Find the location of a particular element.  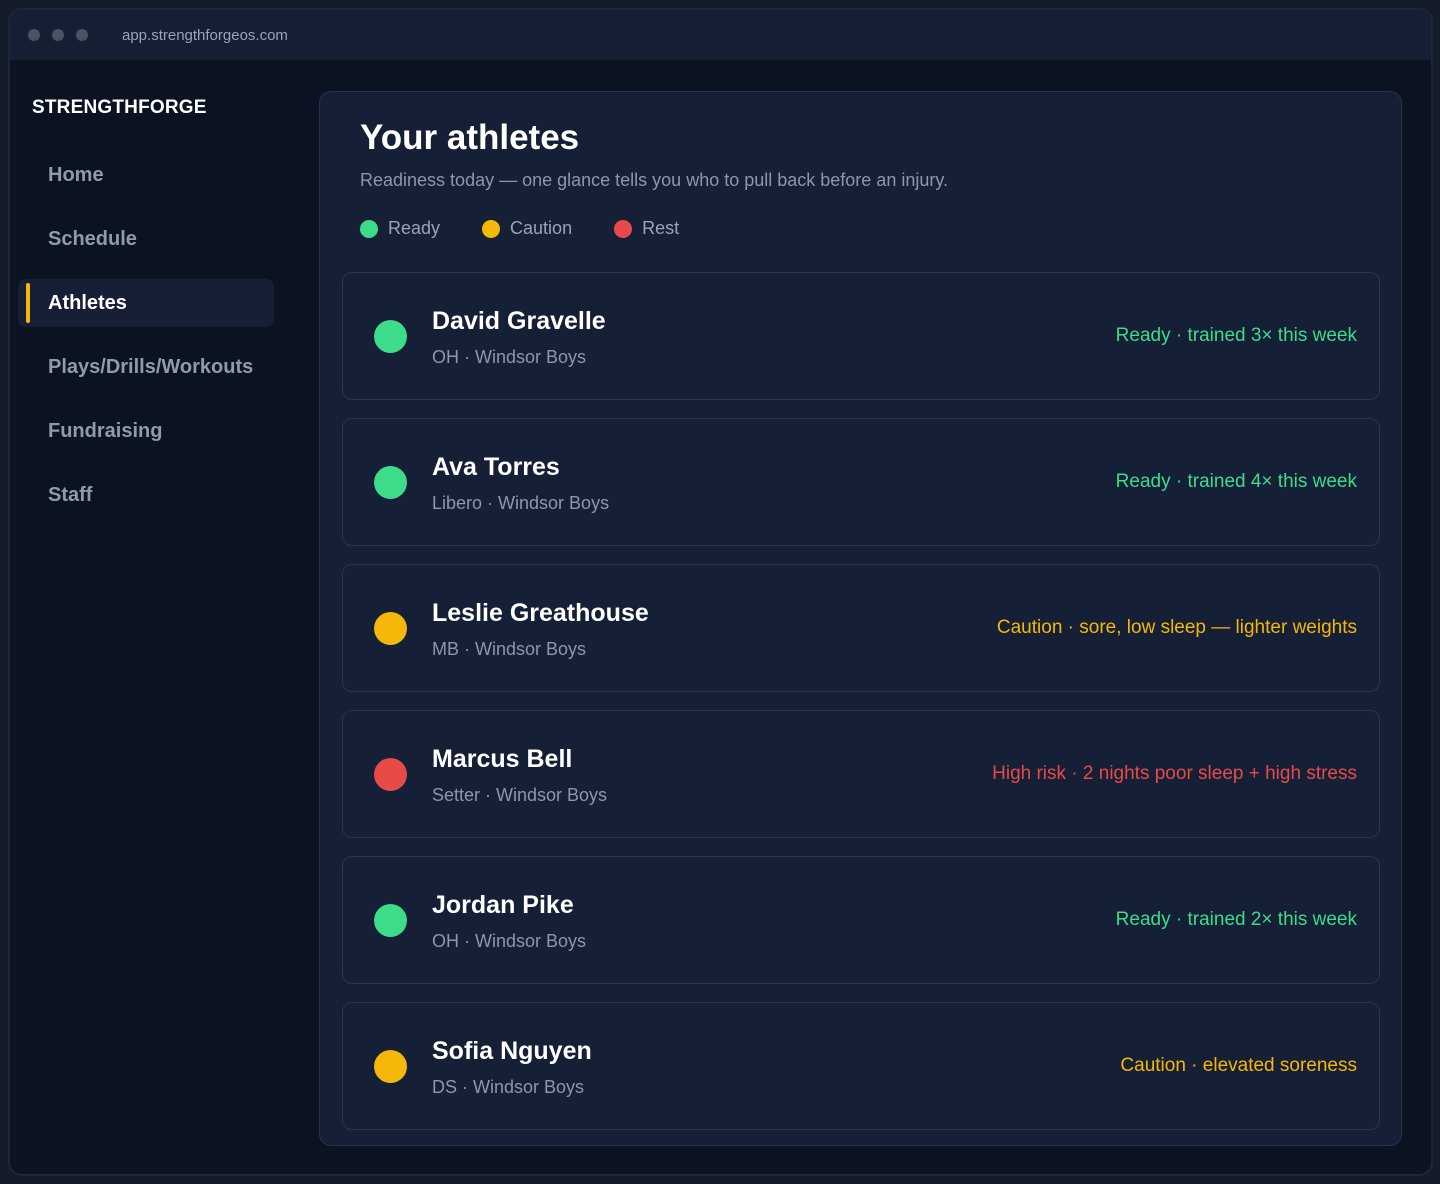

legend-label: Caution is located at coordinates (541, 228).